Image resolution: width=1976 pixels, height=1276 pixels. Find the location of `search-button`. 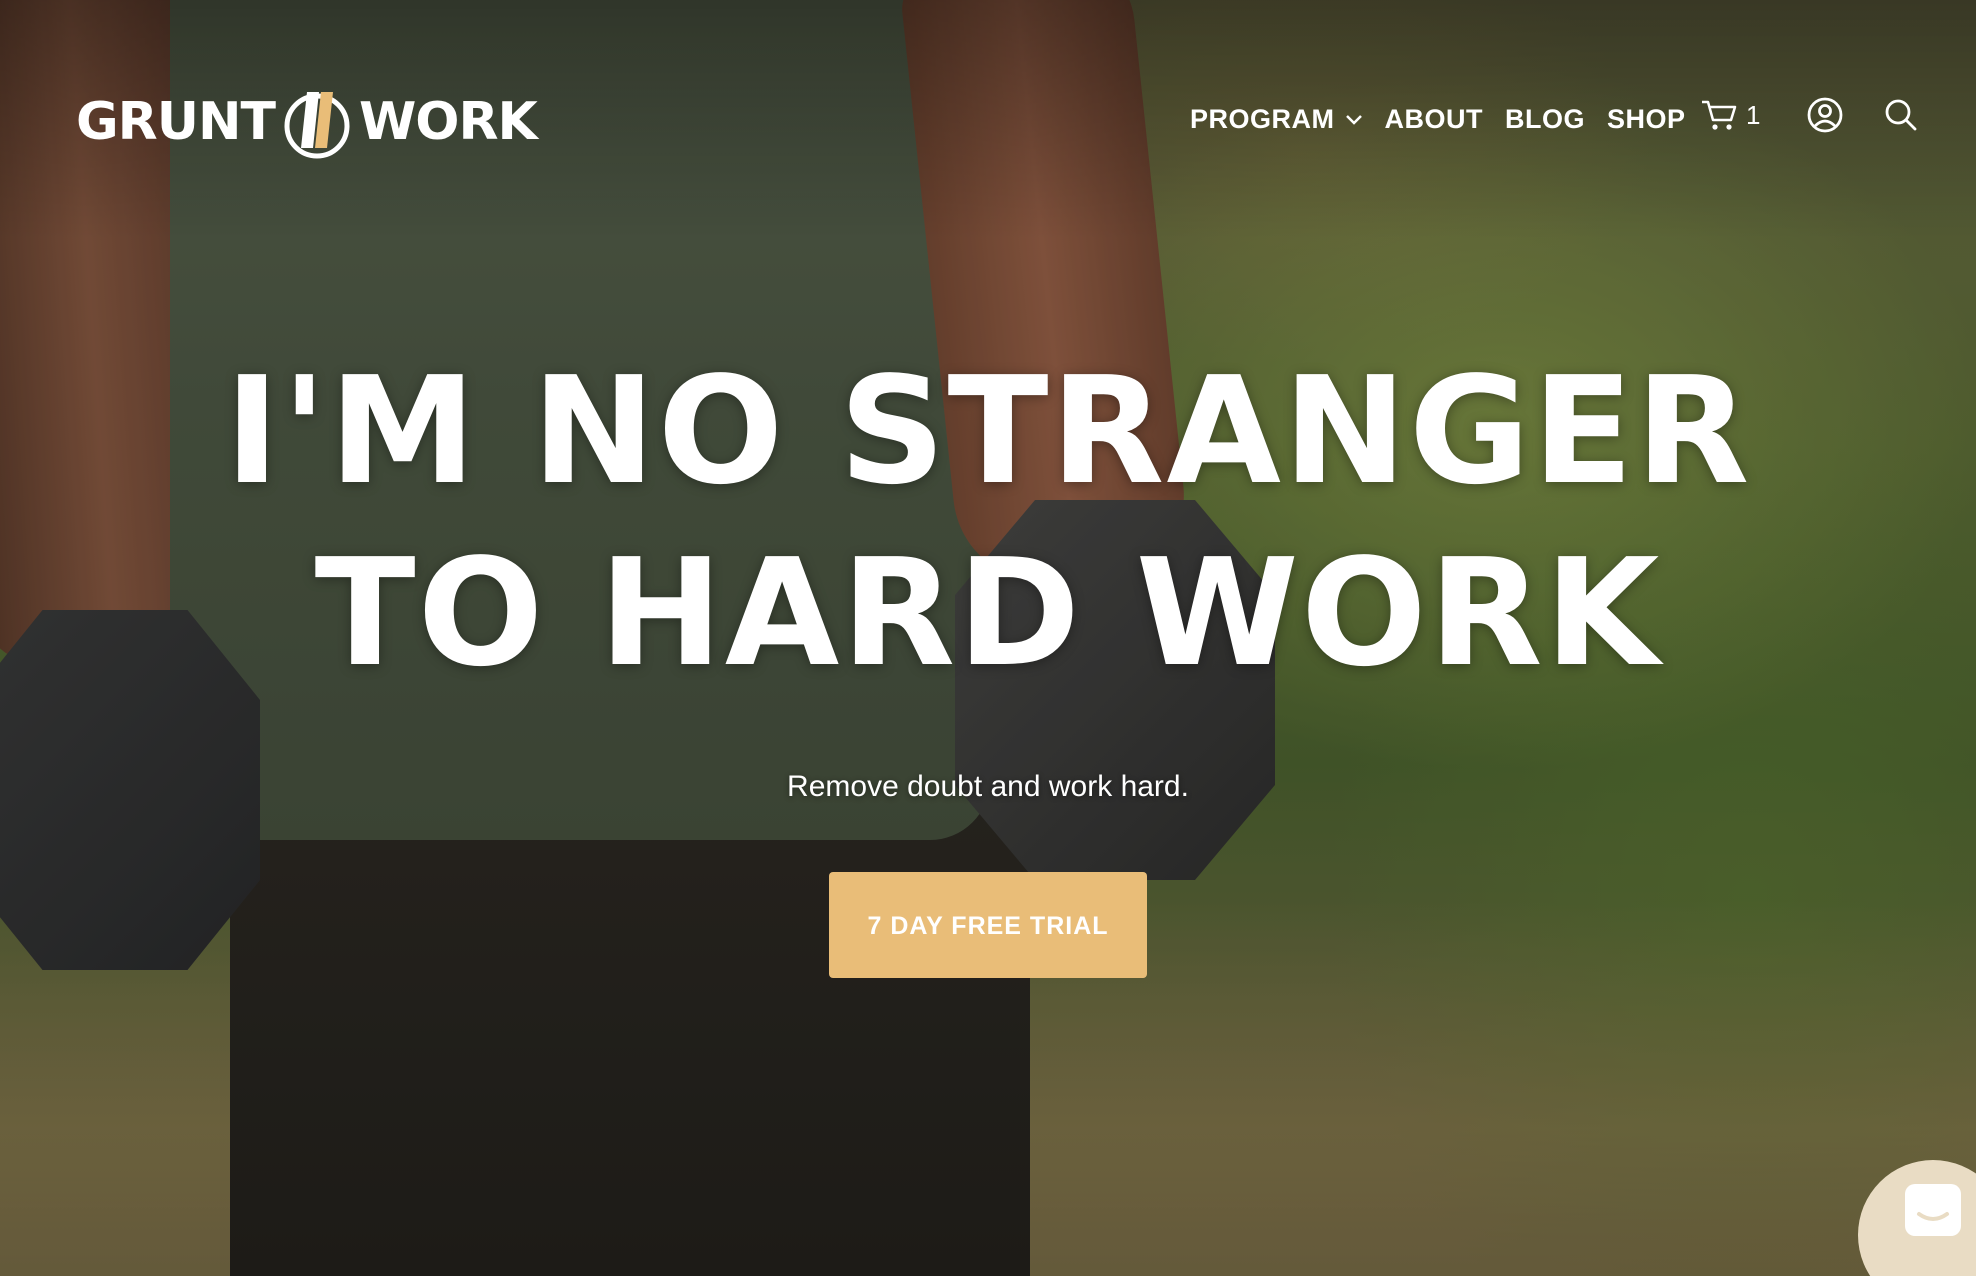

search-button is located at coordinates (1901, 115).